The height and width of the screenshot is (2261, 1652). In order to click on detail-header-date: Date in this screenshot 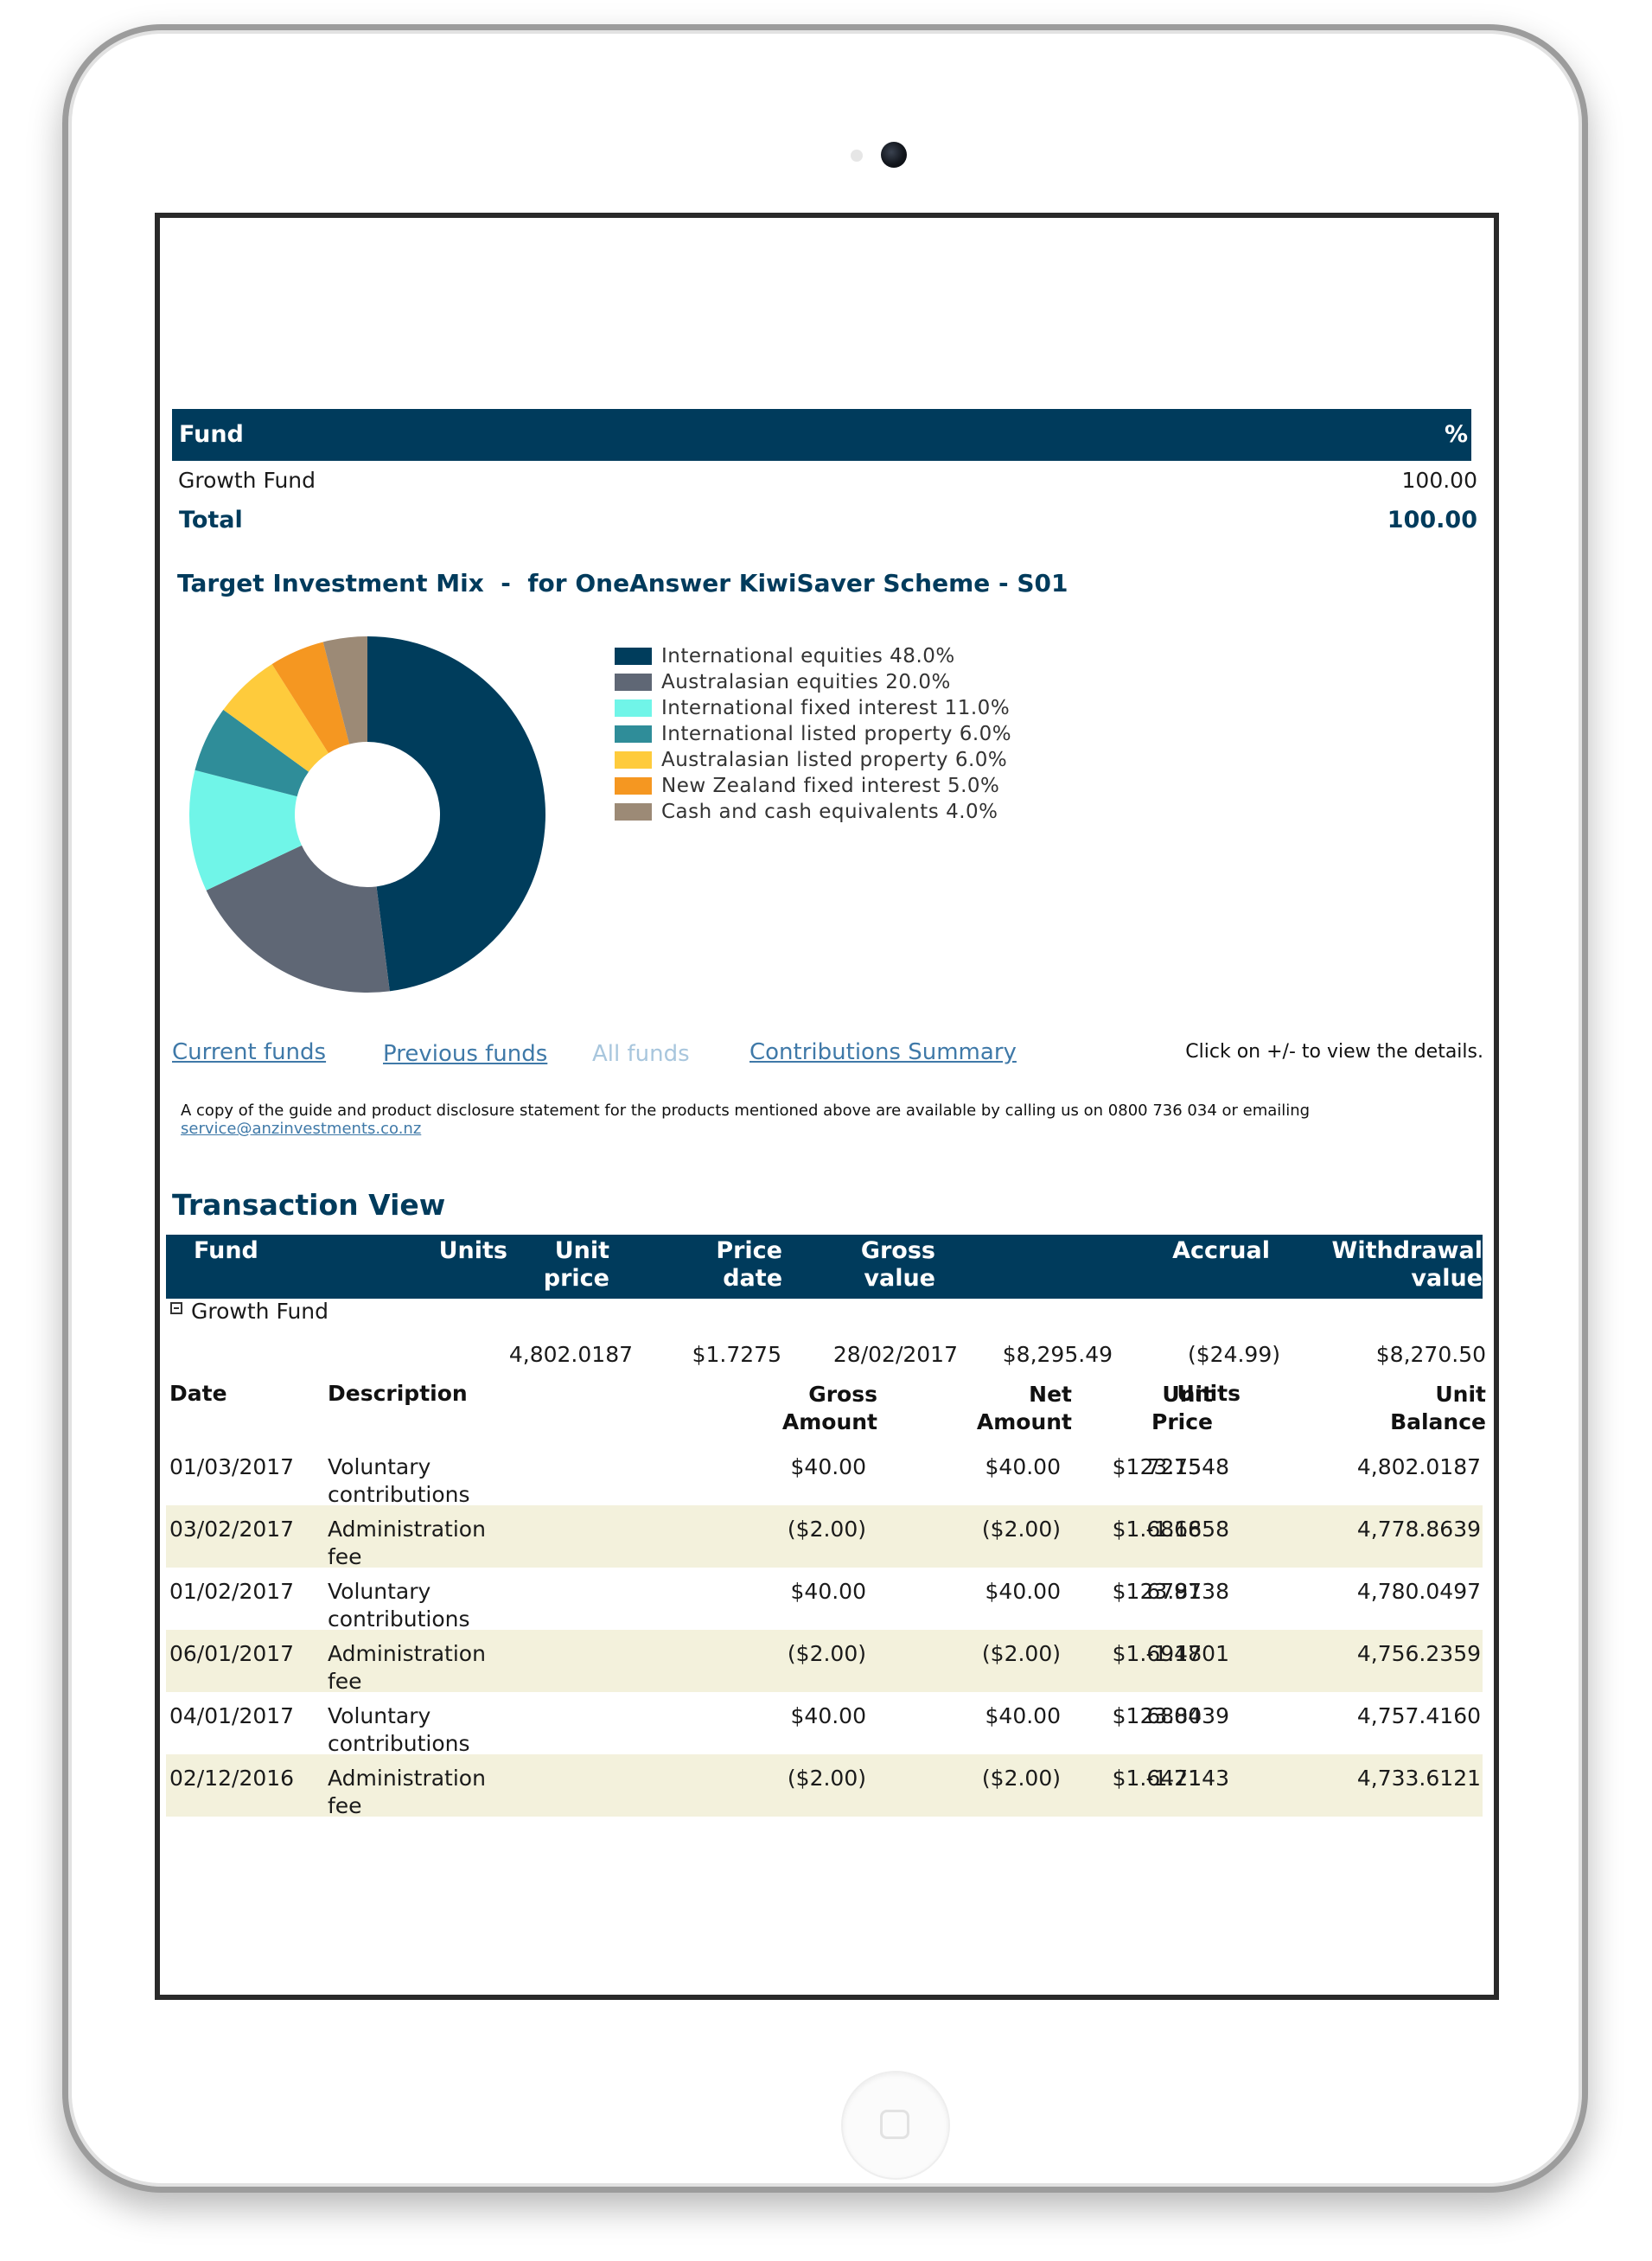, I will do `click(198, 1394)`.